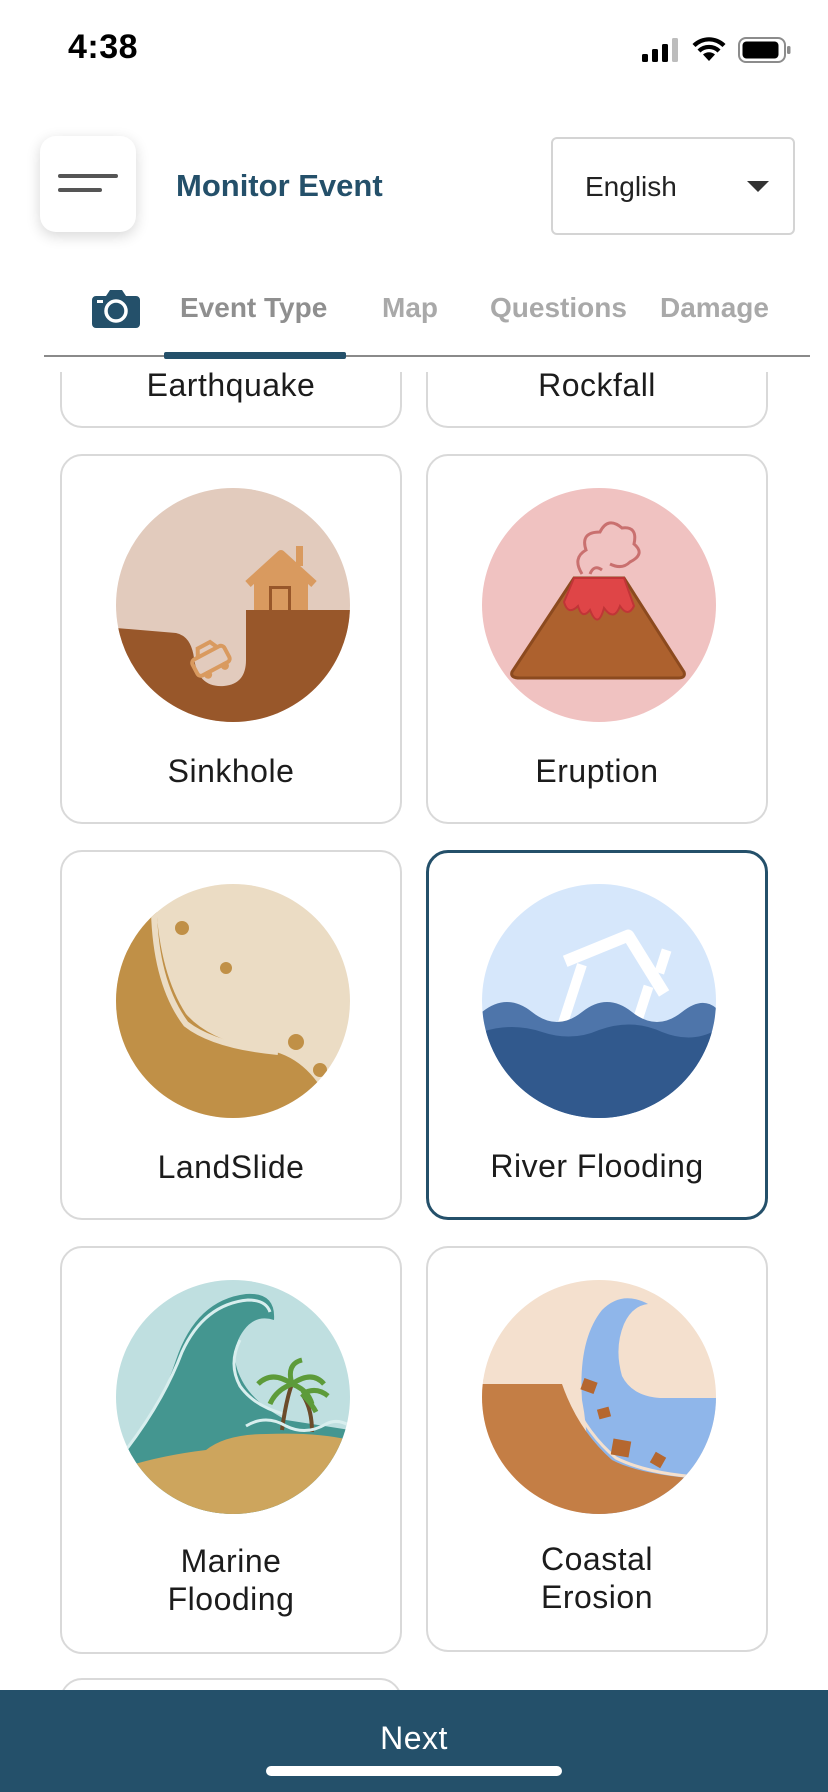 The image size is (828, 1792). What do you see at coordinates (414, 50) in the screenshot?
I see `status-bar: 4:38` at bounding box center [414, 50].